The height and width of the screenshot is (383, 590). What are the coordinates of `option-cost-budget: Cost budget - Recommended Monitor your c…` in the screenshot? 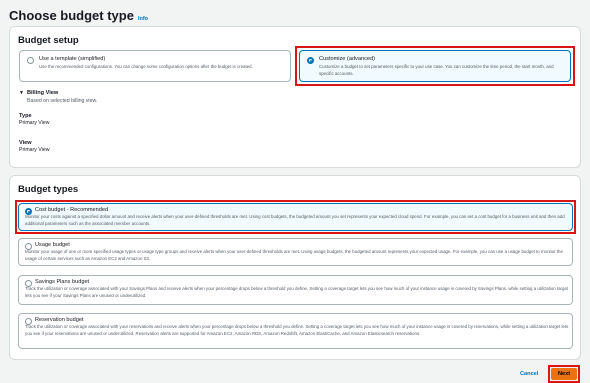 It's located at (295, 217).